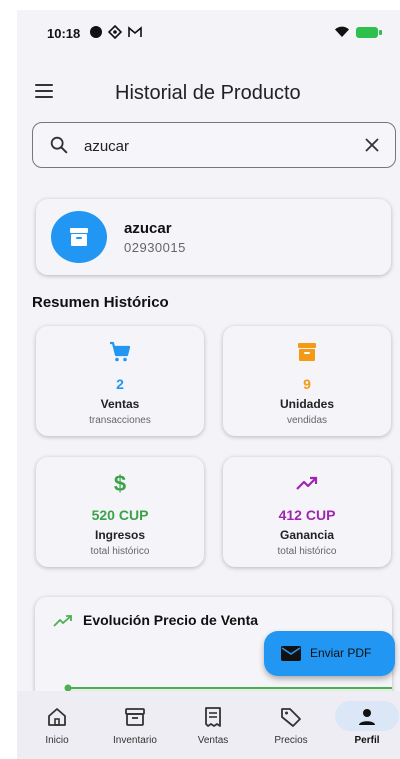 This screenshot has width=400, height=759. I want to click on status-notification-icons, so click(116, 32).